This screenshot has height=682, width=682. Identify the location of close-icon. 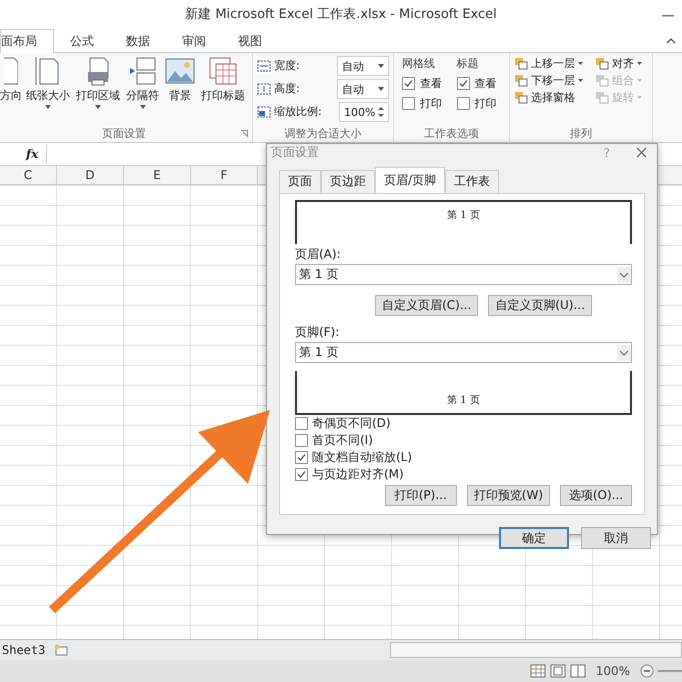
(641, 152).